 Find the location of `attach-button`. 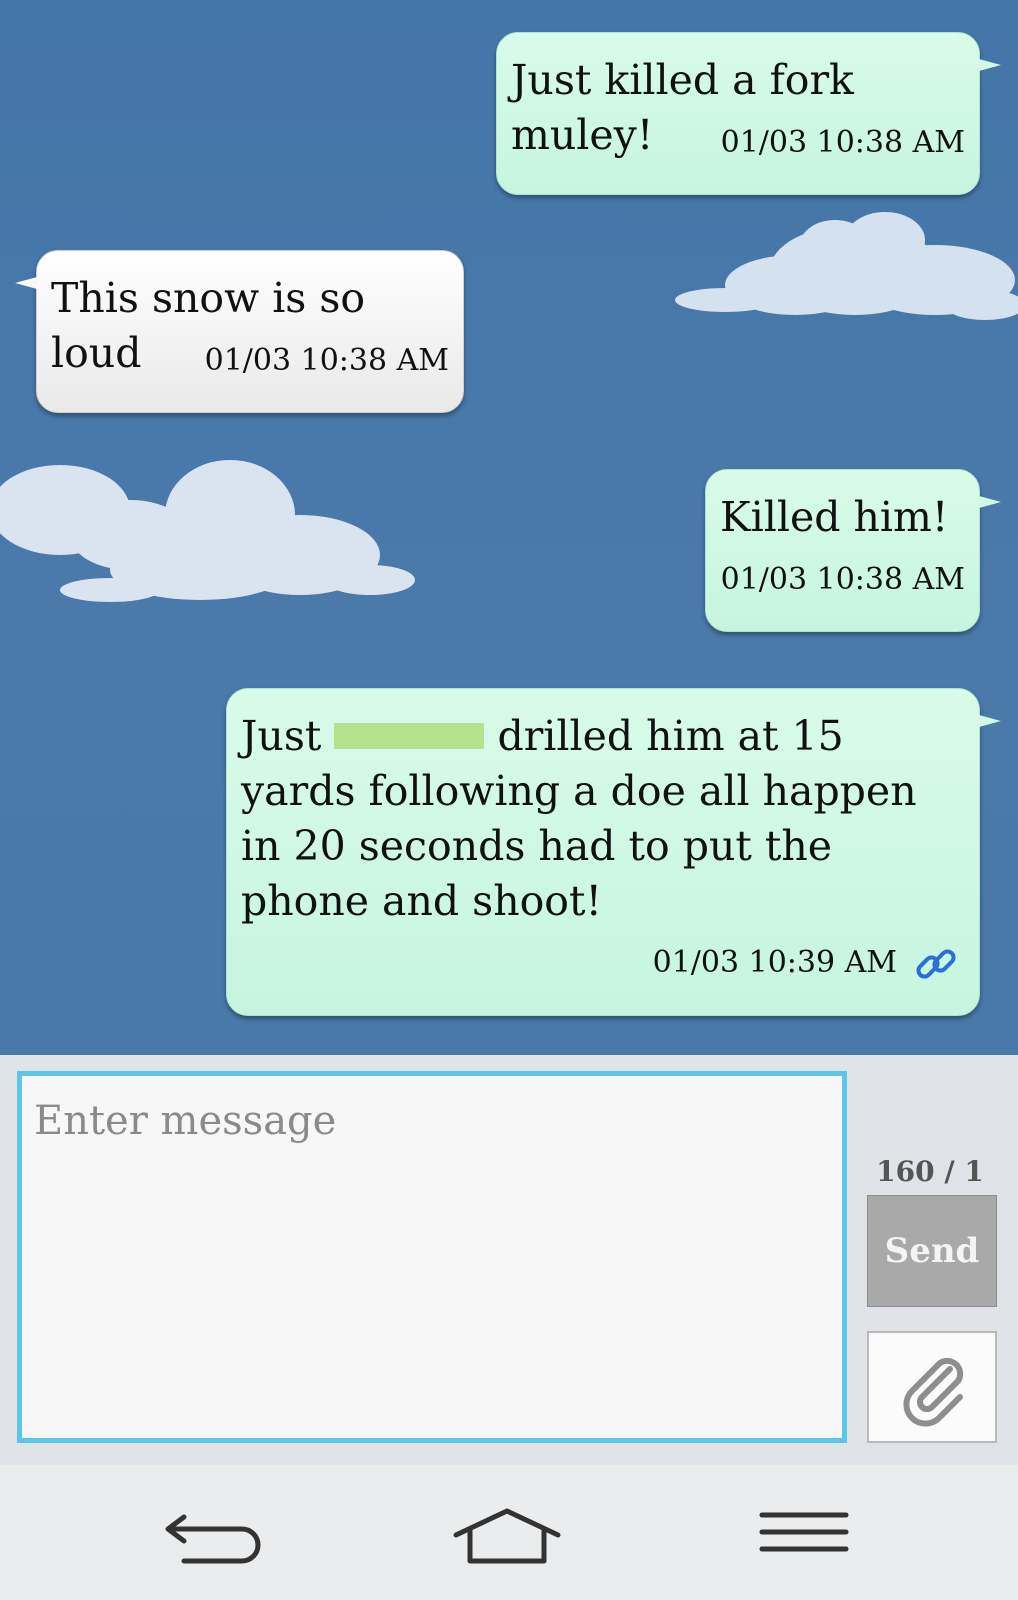

attach-button is located at coordinates (932, 1387).